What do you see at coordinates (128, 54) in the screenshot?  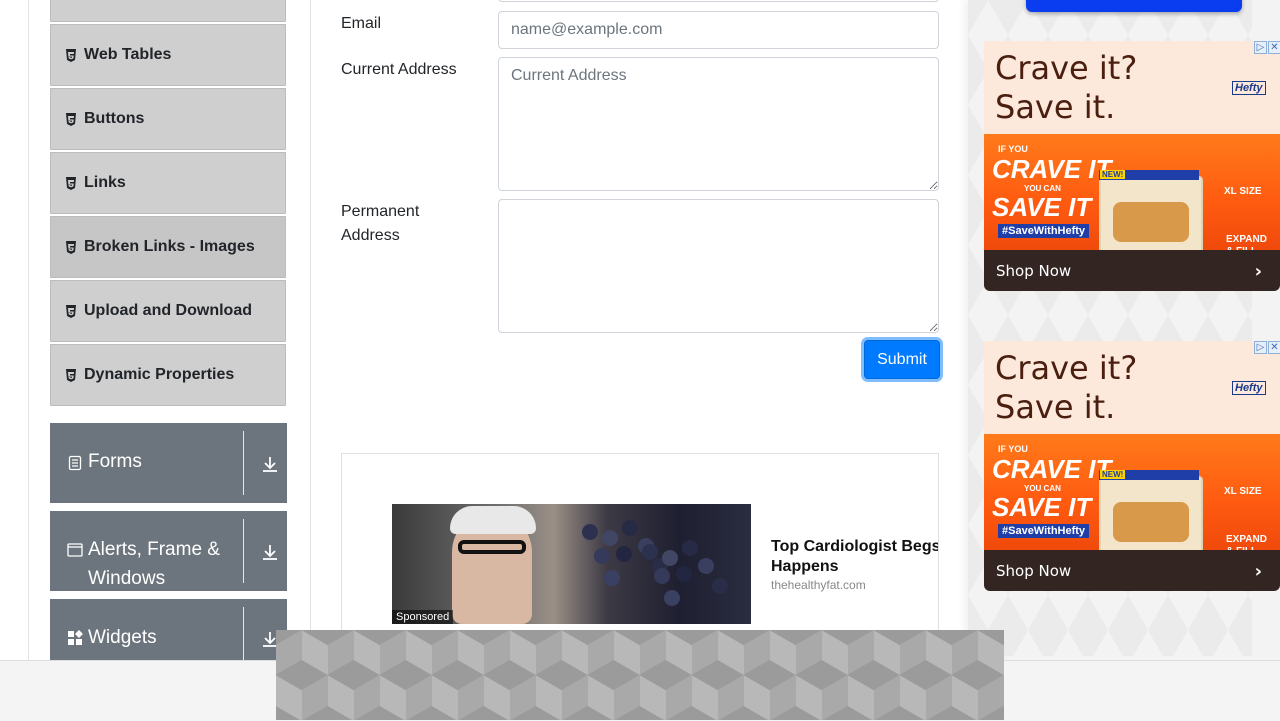 I see `sidebar-item-label: Web Tables` at bounding box center [128, 54].